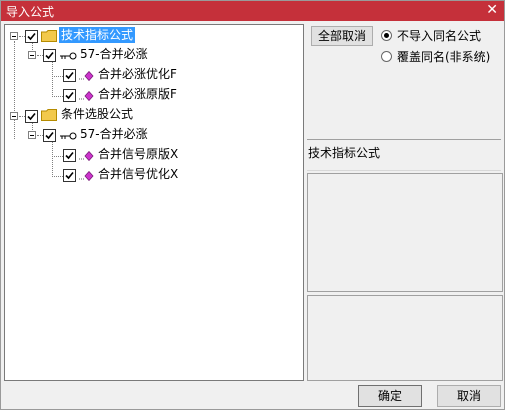  What do you see at coordinates (138, 153) in the screenshot?
I see `tree-node-label: 合并信号原版X` at bounding box center [138, 153].